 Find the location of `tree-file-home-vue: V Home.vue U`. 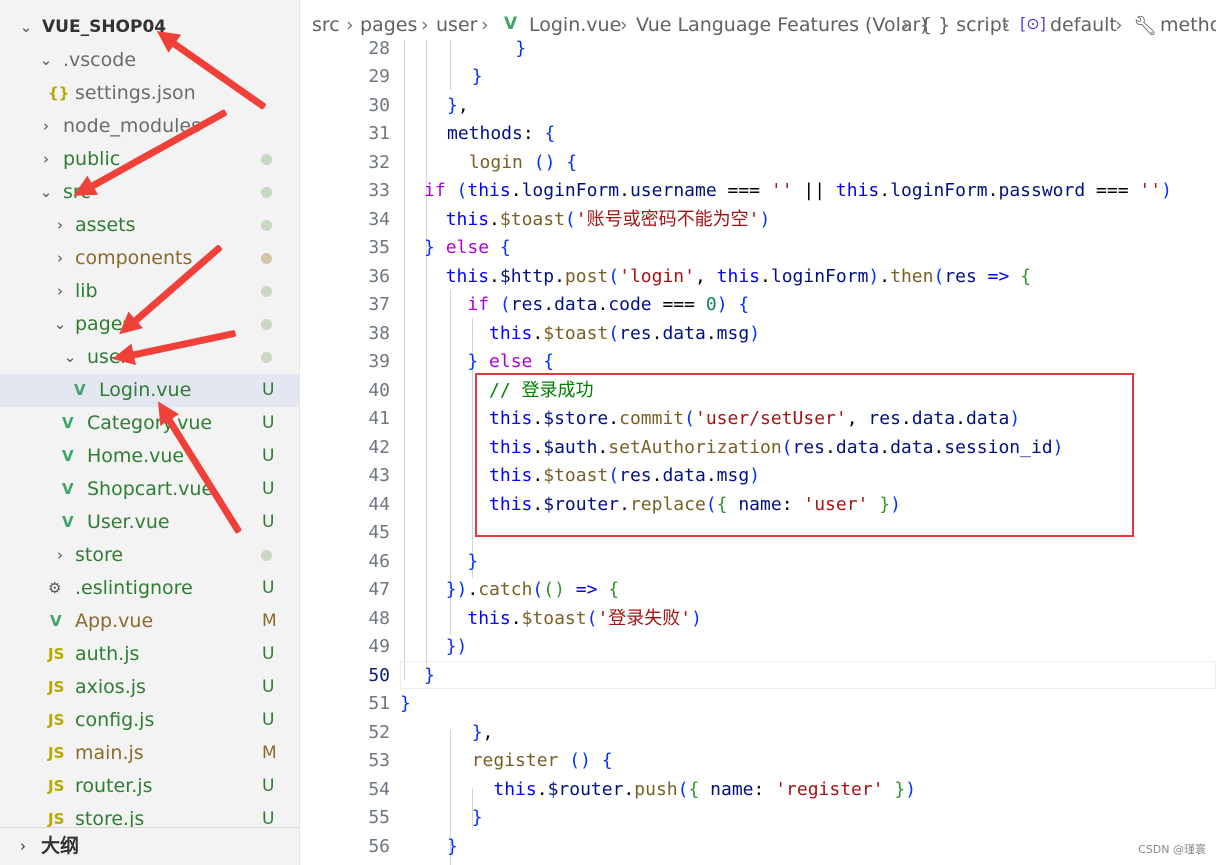

tree-file-home-vue: V Home.vue U is located at coordinates (149, 456).